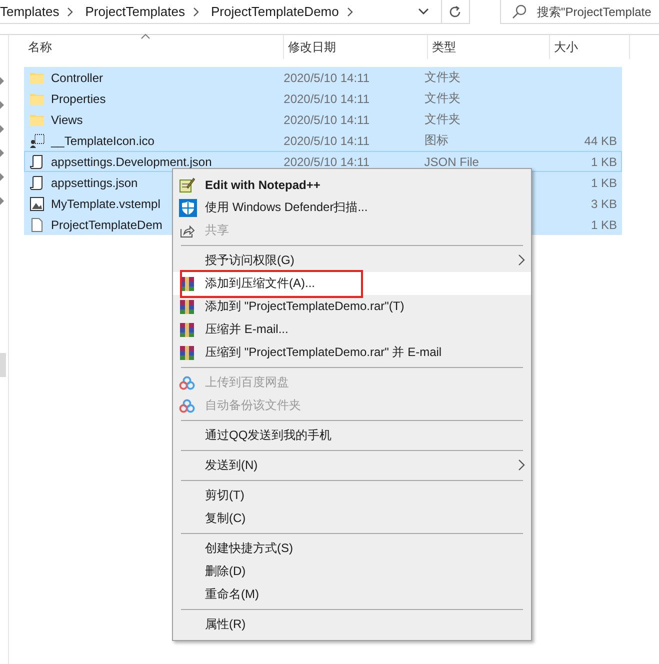 The width and height of the screenshot is (659, 664). I want to click on file-type: 图标, so click(436, 140).